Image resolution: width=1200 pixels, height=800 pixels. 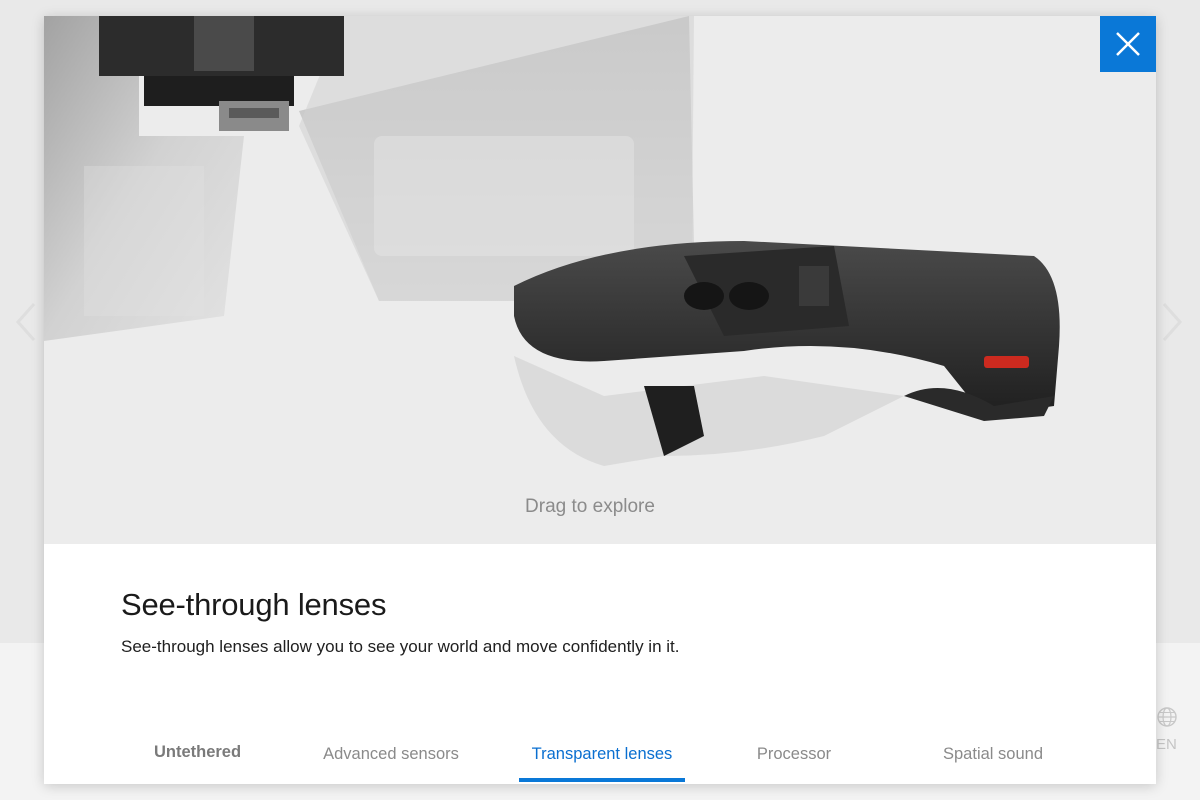 What do you see at coordinates (993, 761) in the screenshot?
I see `tab-spatial-sound: Spatial sound` at bounding box center [993, 761].